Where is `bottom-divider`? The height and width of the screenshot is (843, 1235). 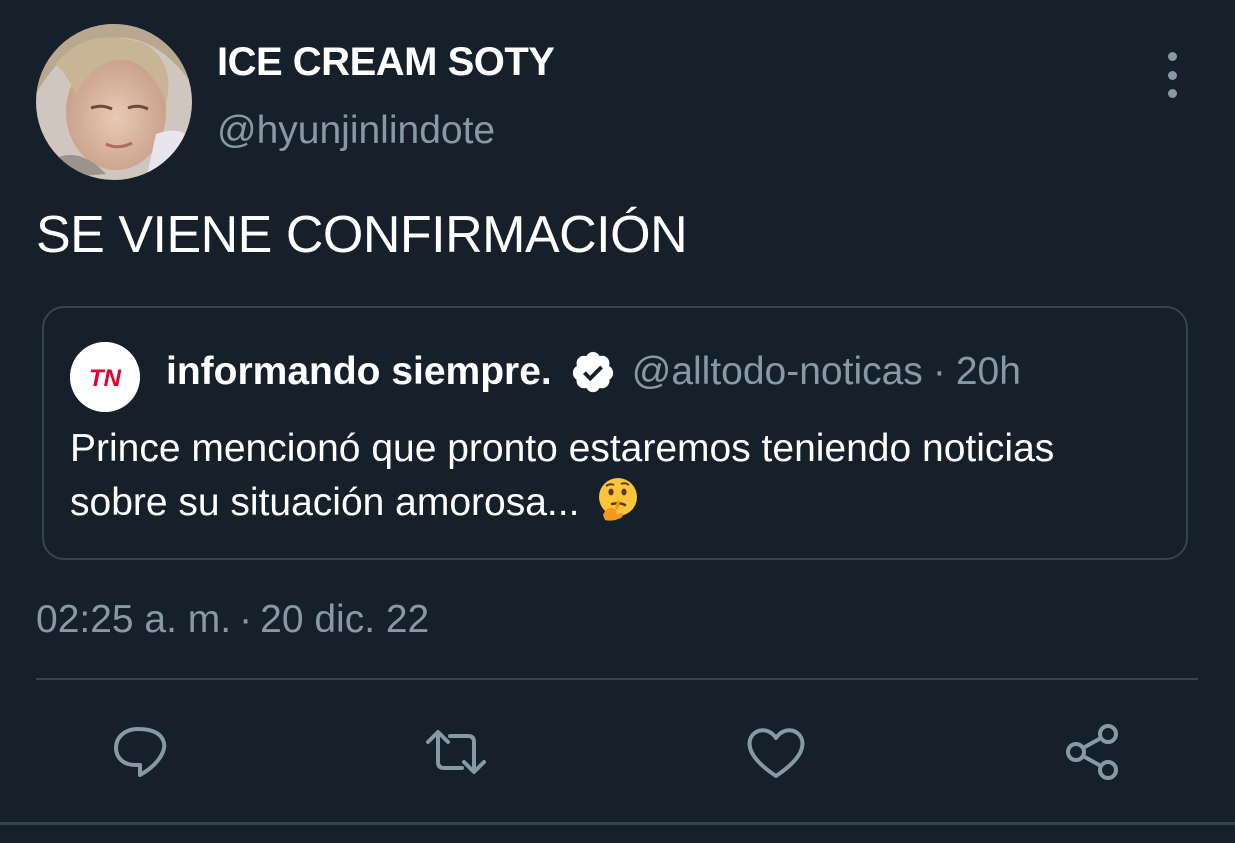 bottom-divider is located at coordinates (617, 823).